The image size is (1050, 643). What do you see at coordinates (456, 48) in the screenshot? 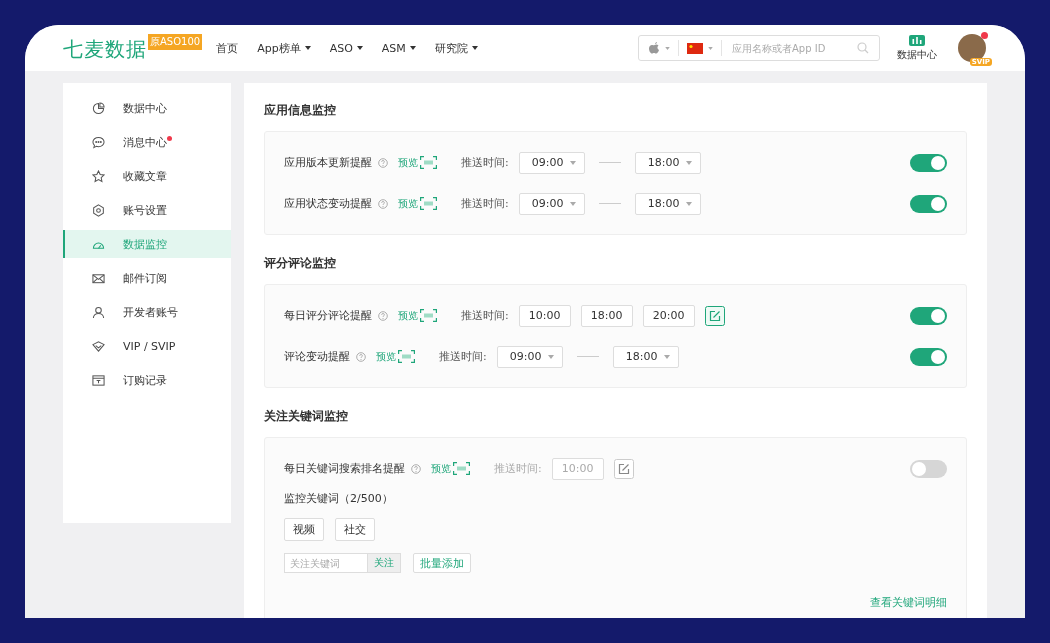
I see `nav-link: 研究院` at bounding box center [456, 48].